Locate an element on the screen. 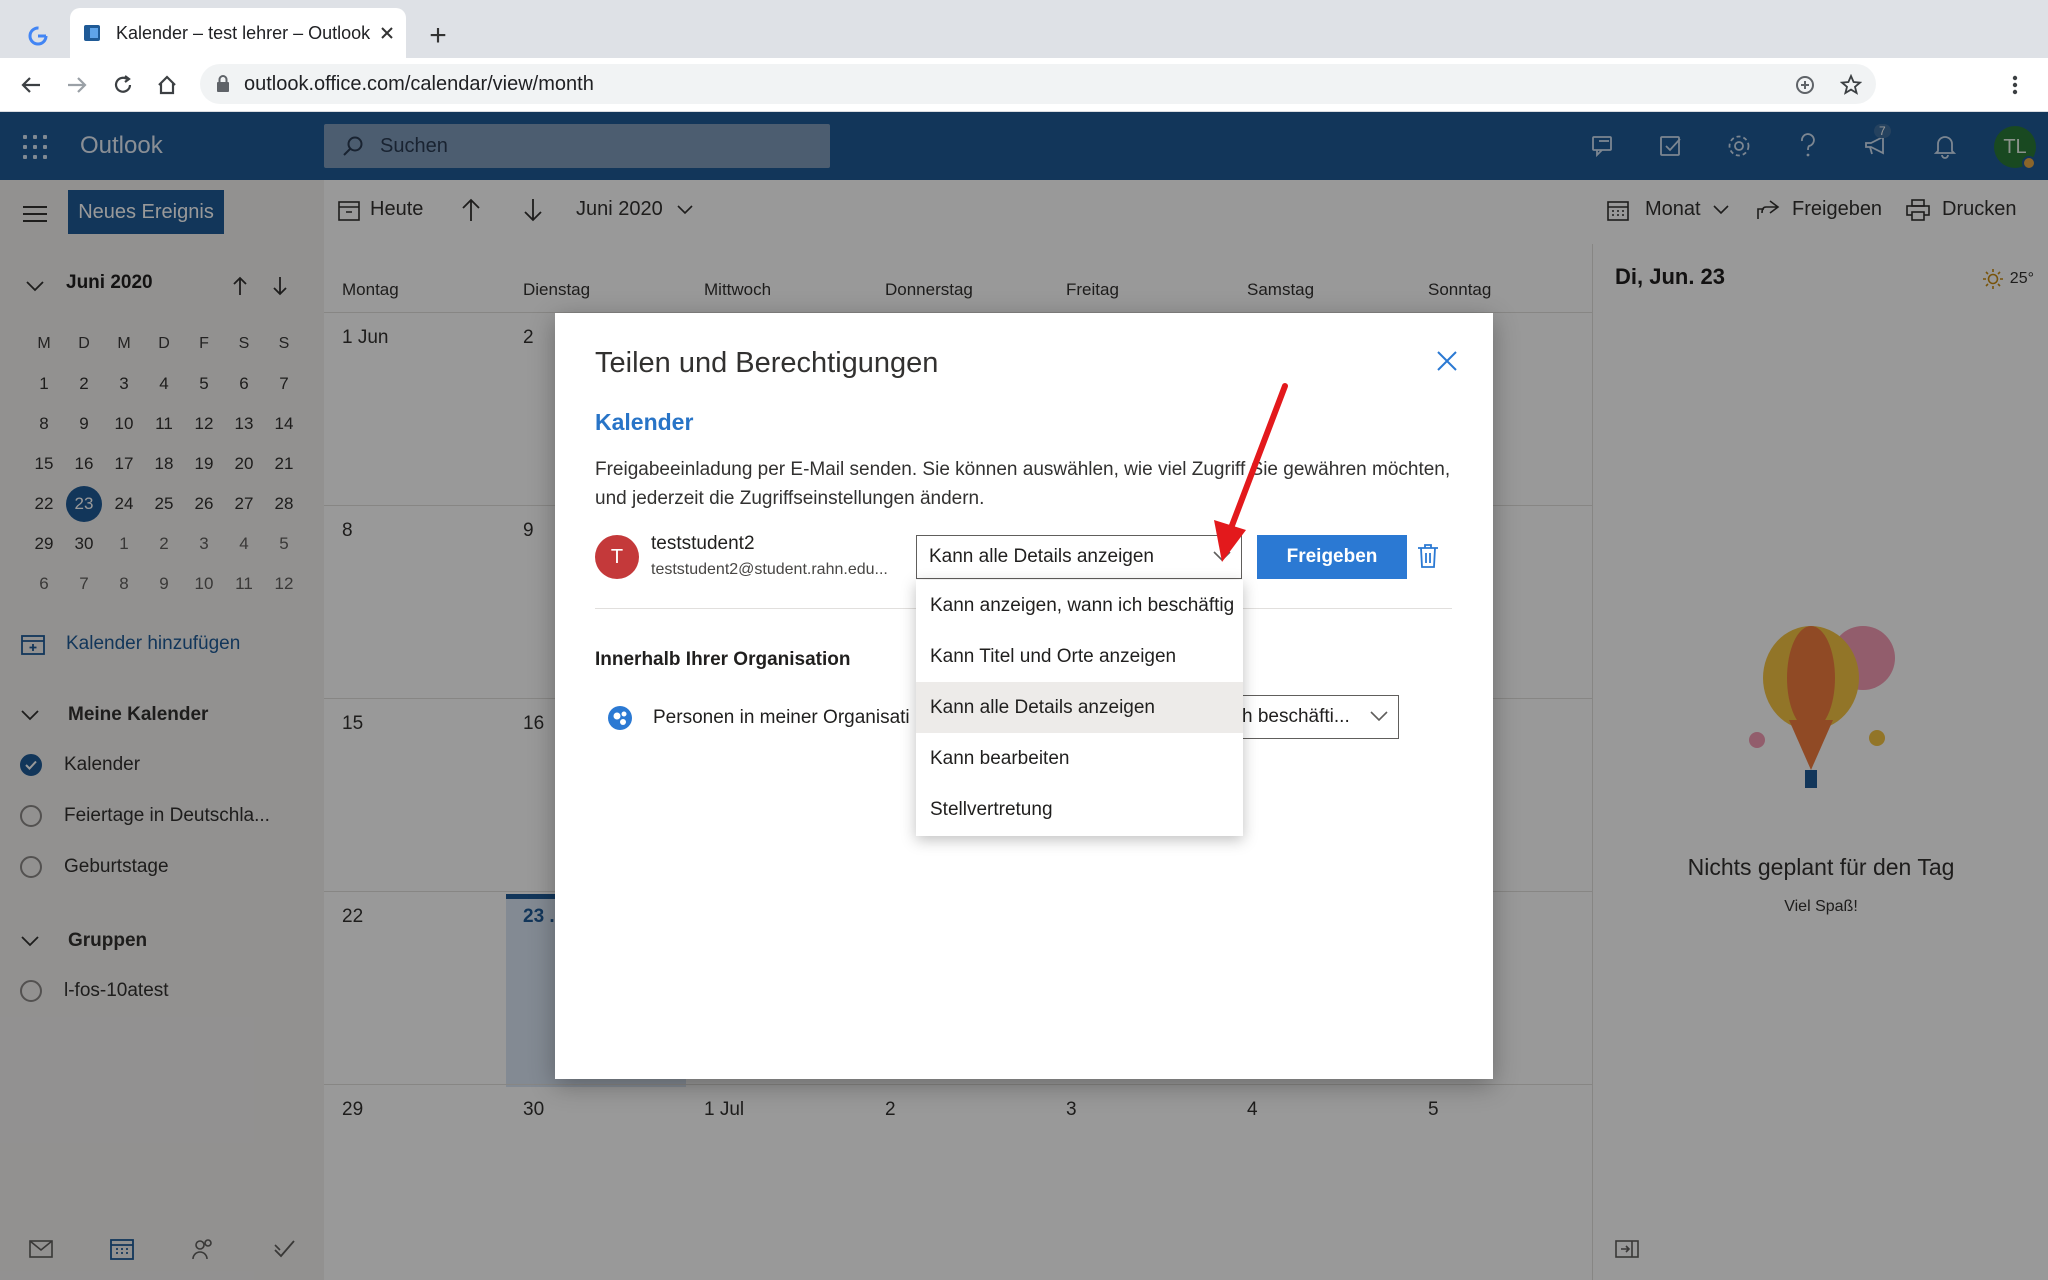 The image size is (2048, 1280). permission-dropdown: Kann alle Details anzeigen is located at coordinates (1079, 557).